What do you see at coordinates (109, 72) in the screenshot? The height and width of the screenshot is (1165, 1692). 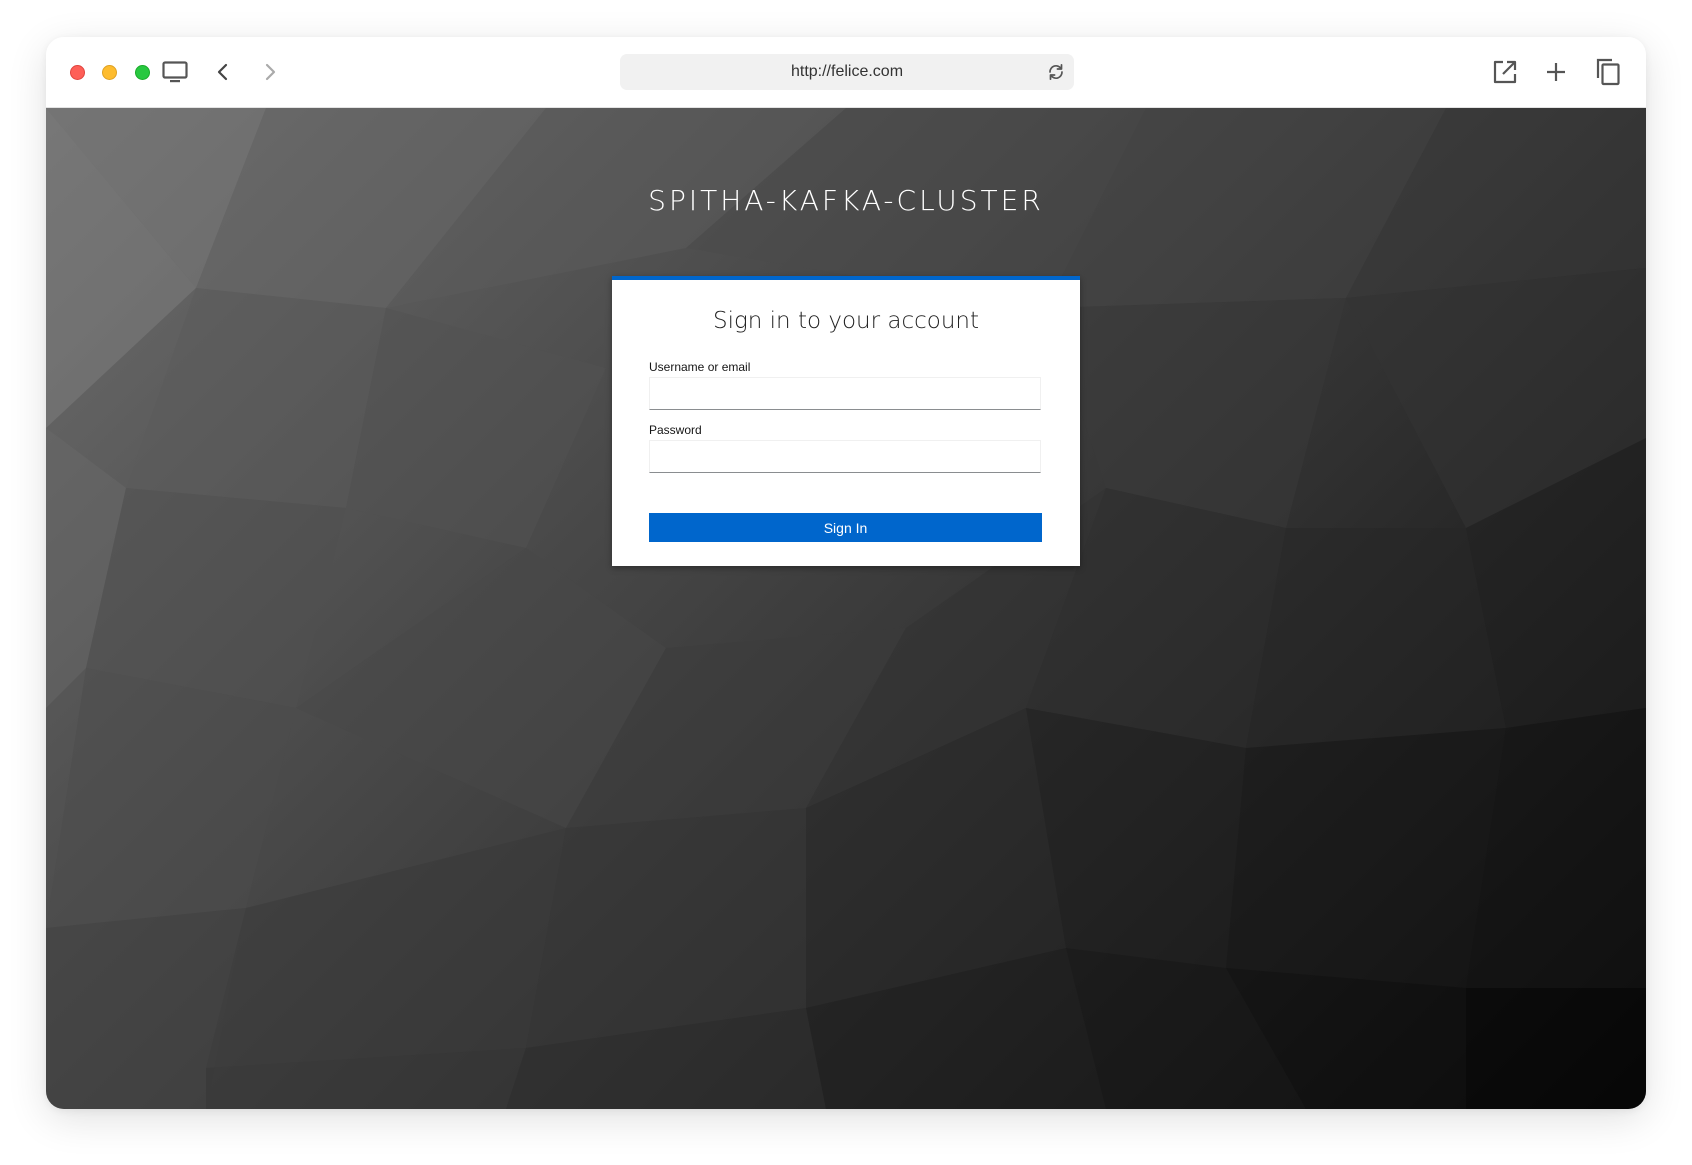 I see `minimize-window-icon` at bounding box center [109, 72].